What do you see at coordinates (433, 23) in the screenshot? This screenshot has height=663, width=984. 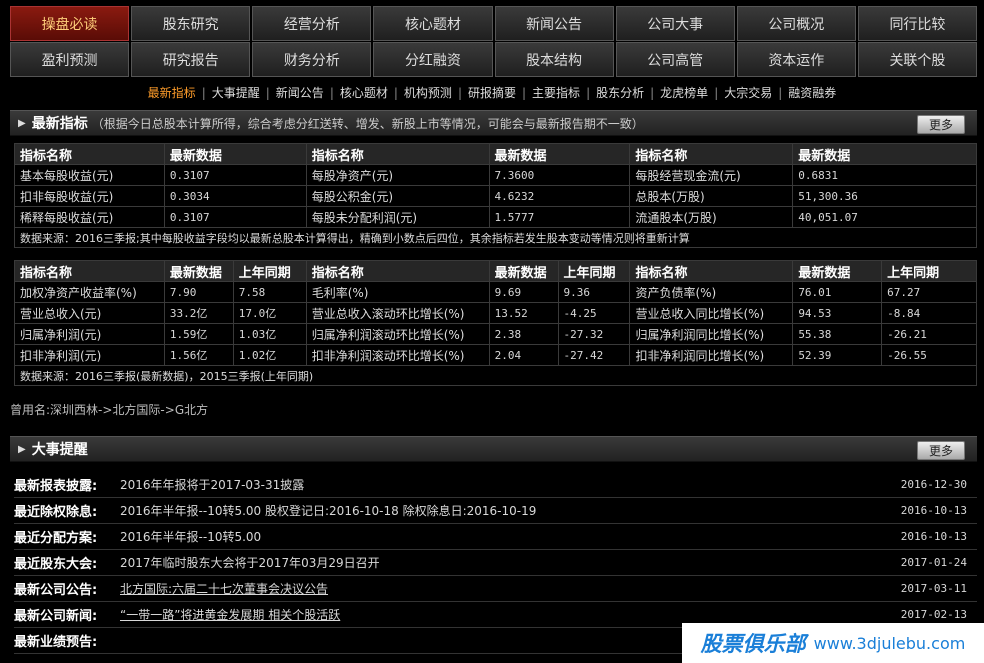 I see `nav-tab: 核心题材` at bounding box center [433, 23].